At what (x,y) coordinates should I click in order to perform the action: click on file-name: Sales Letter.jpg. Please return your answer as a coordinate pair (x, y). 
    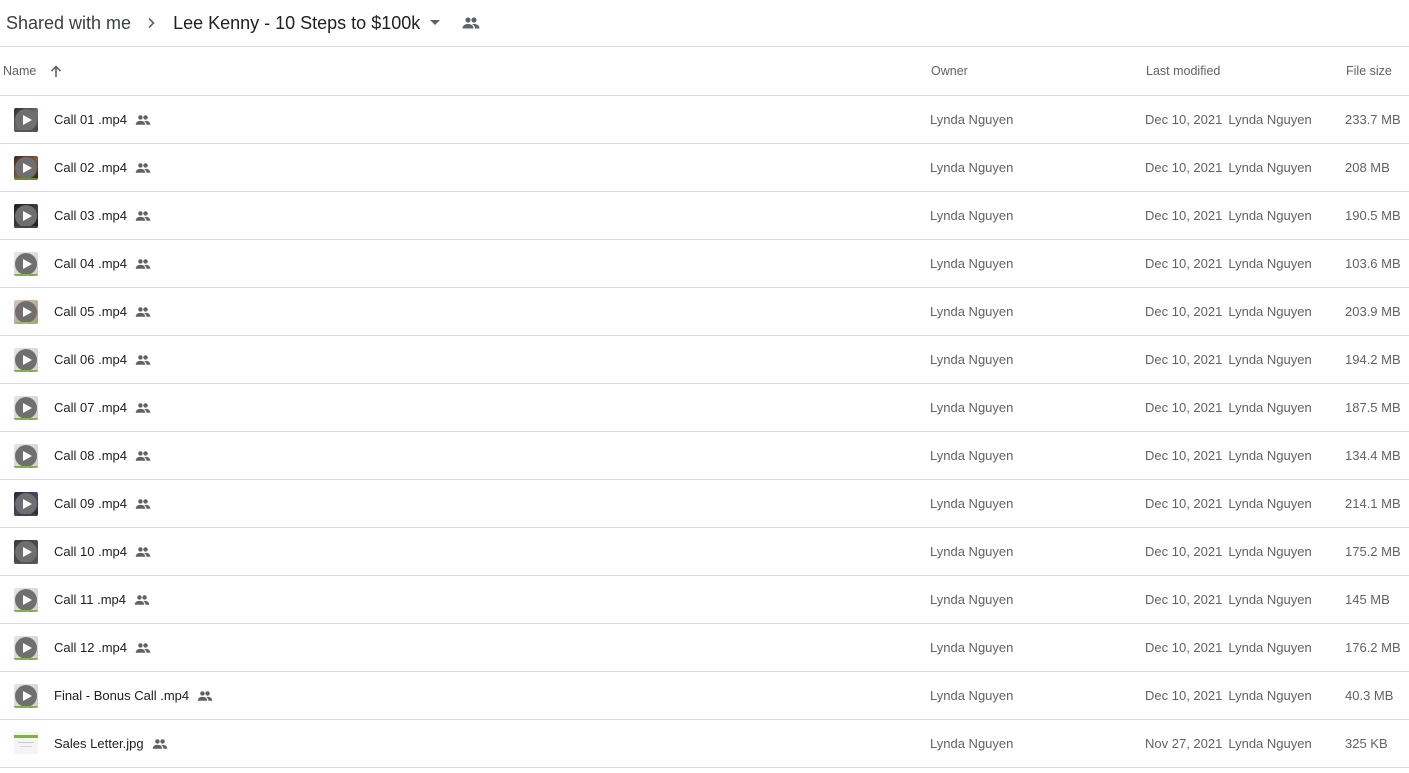
    Looking at the image, I should click on (99, 743).